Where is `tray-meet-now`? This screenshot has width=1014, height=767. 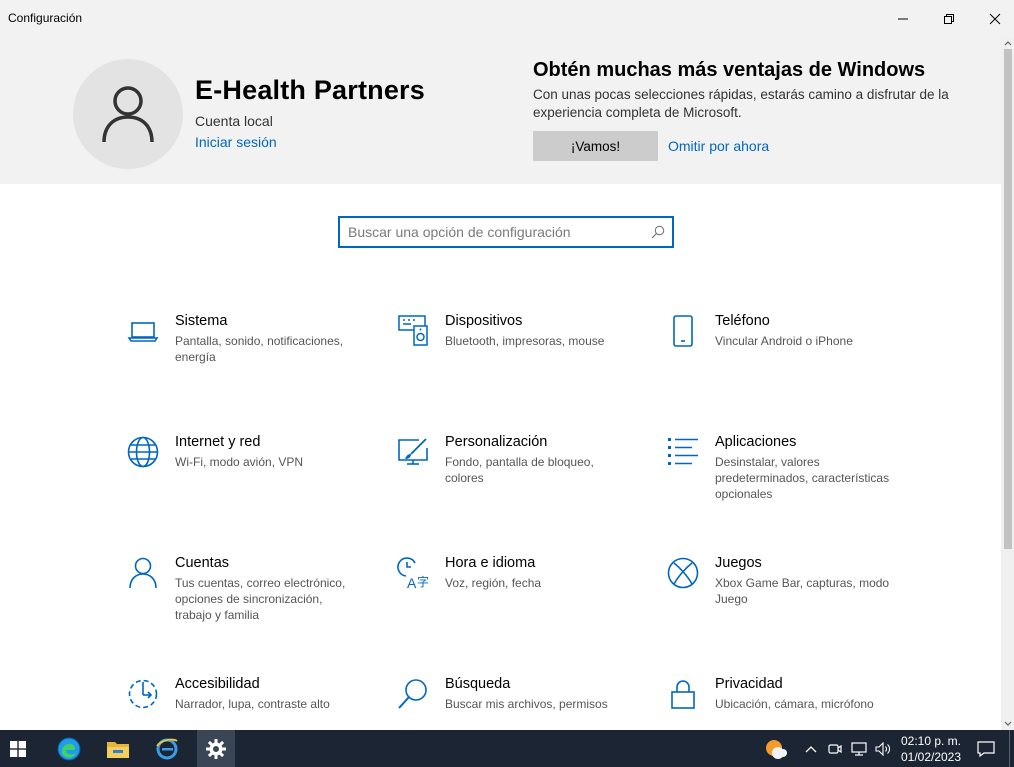
tray-meet-now is located at coordinates (835, 748).